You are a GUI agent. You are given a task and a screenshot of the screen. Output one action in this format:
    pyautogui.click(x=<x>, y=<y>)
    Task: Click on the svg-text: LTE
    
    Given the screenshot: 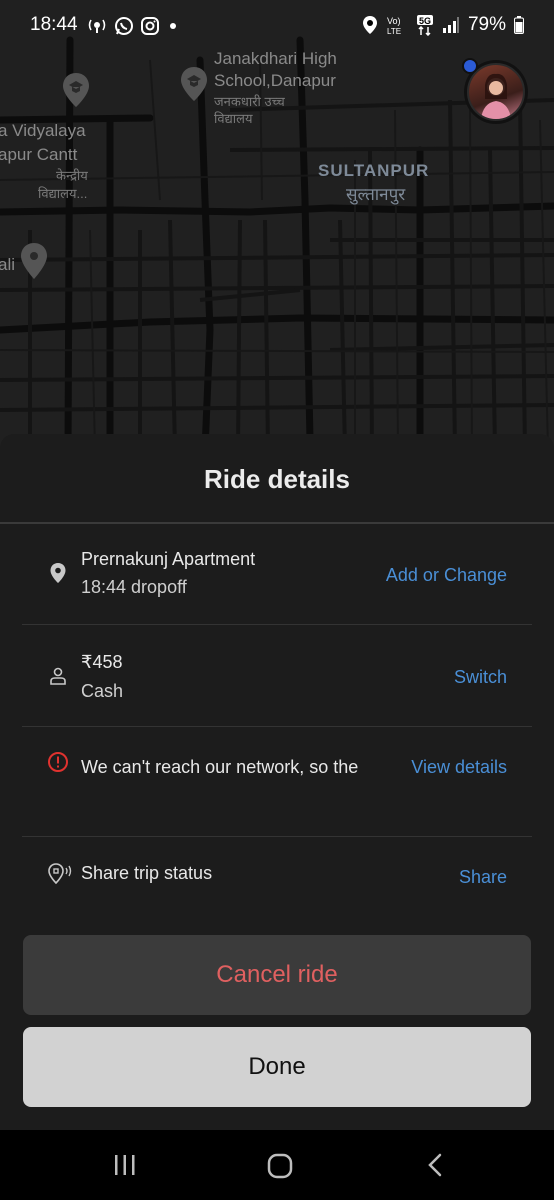 What is the action you would take?
    pyautogui.click(x=394, y=31)
    